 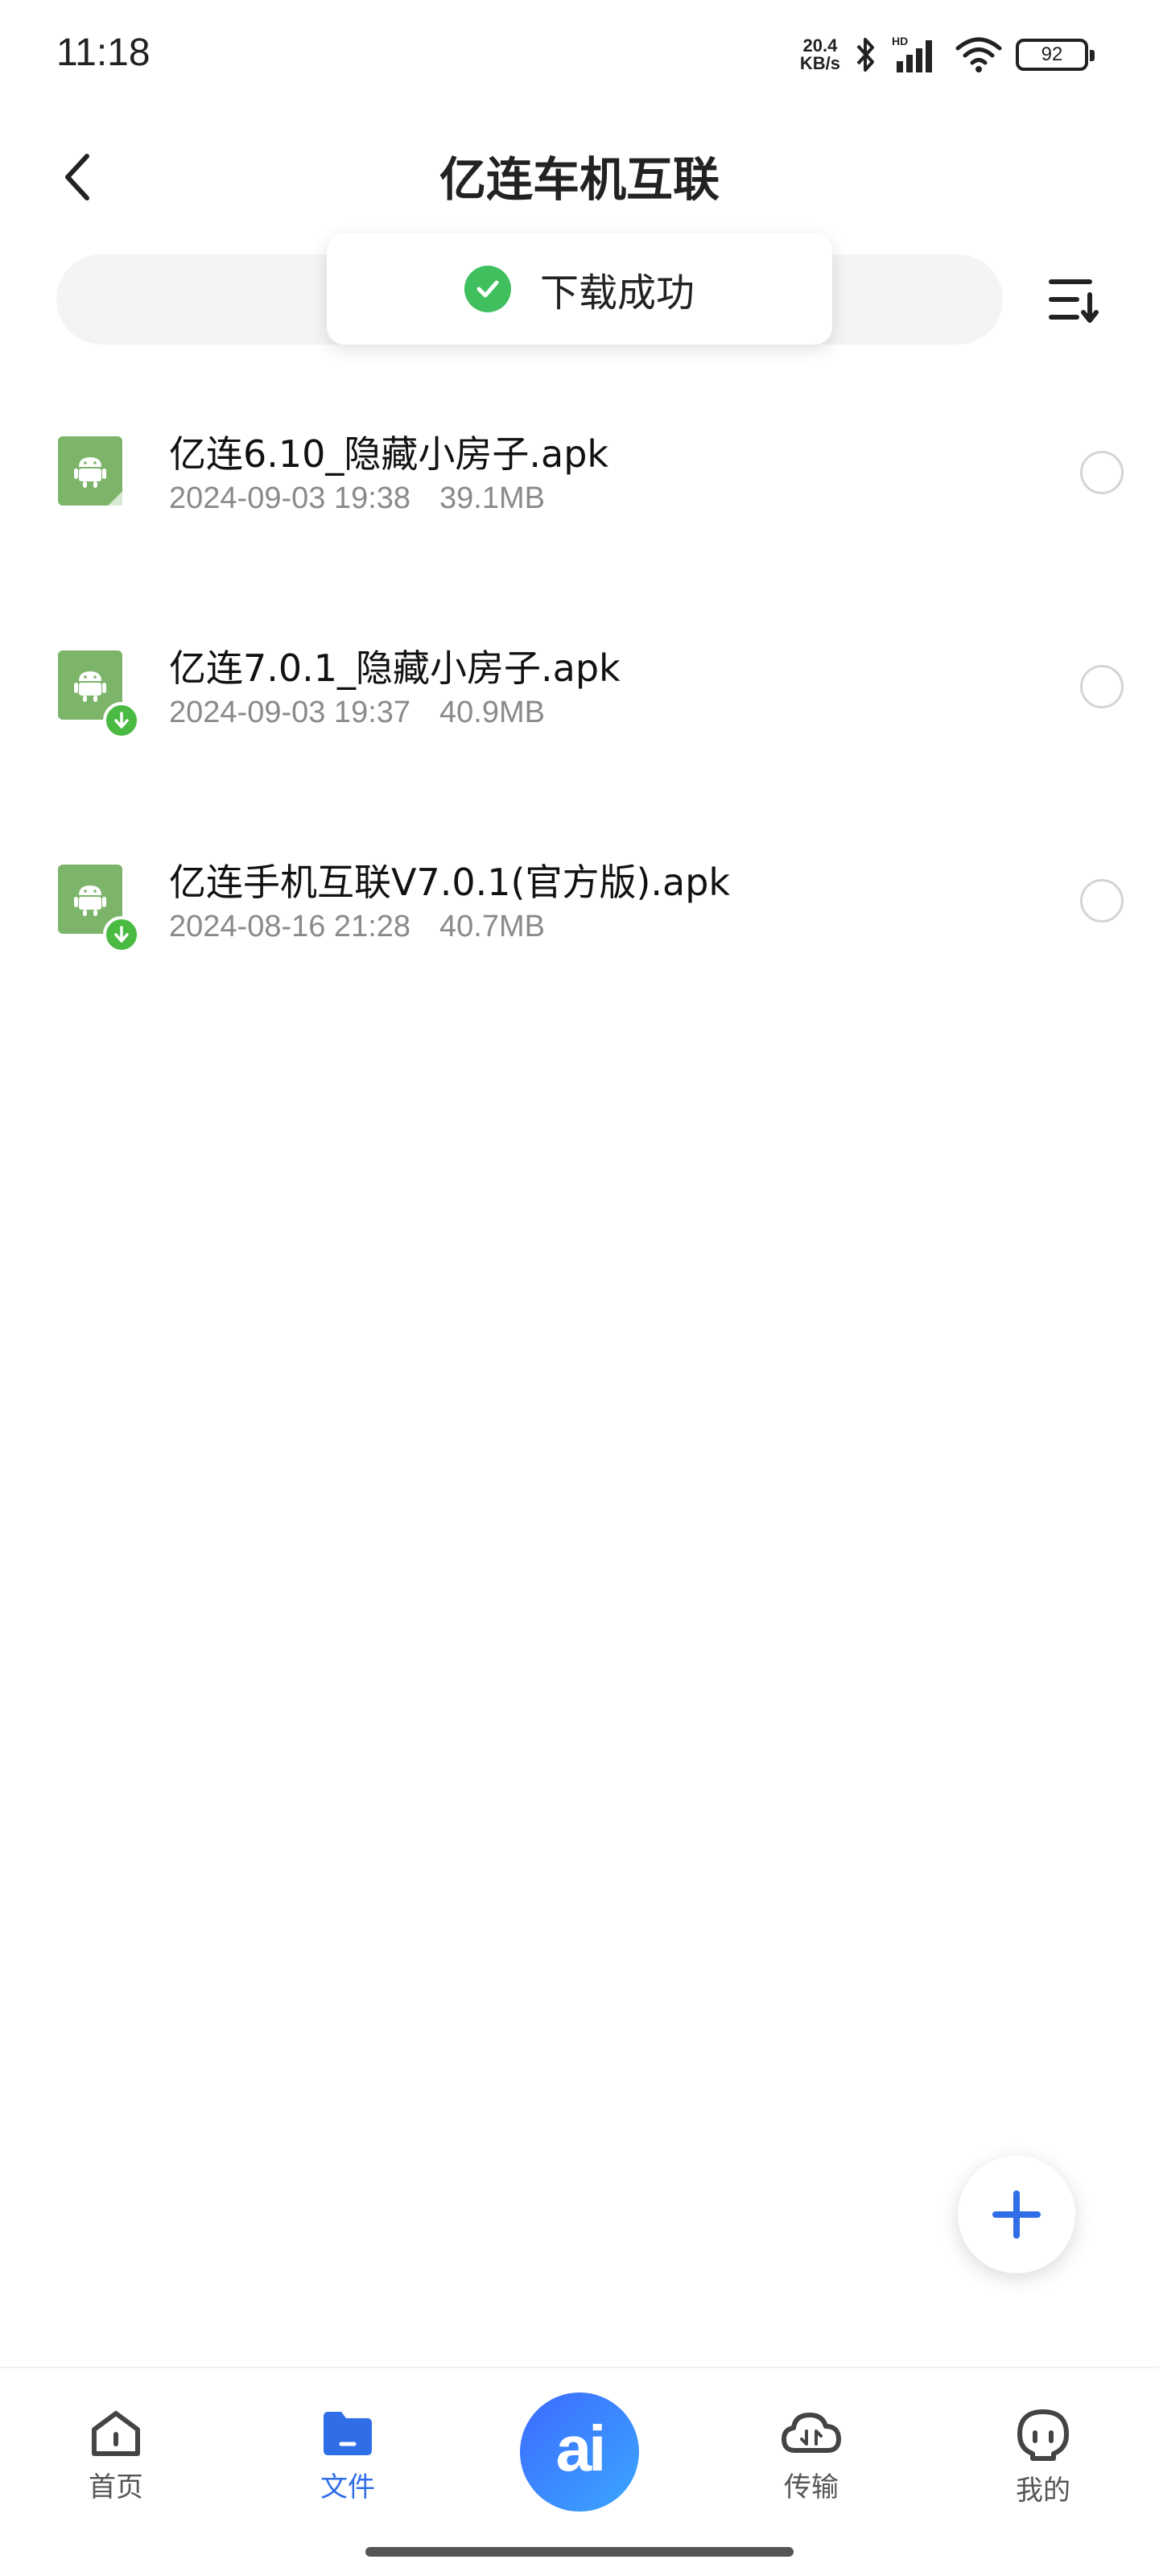 What do you see at coordinates (347, 2456) in the screenshot?
I see `nav-item-files: 文件` at bounding box center [347, 2456].